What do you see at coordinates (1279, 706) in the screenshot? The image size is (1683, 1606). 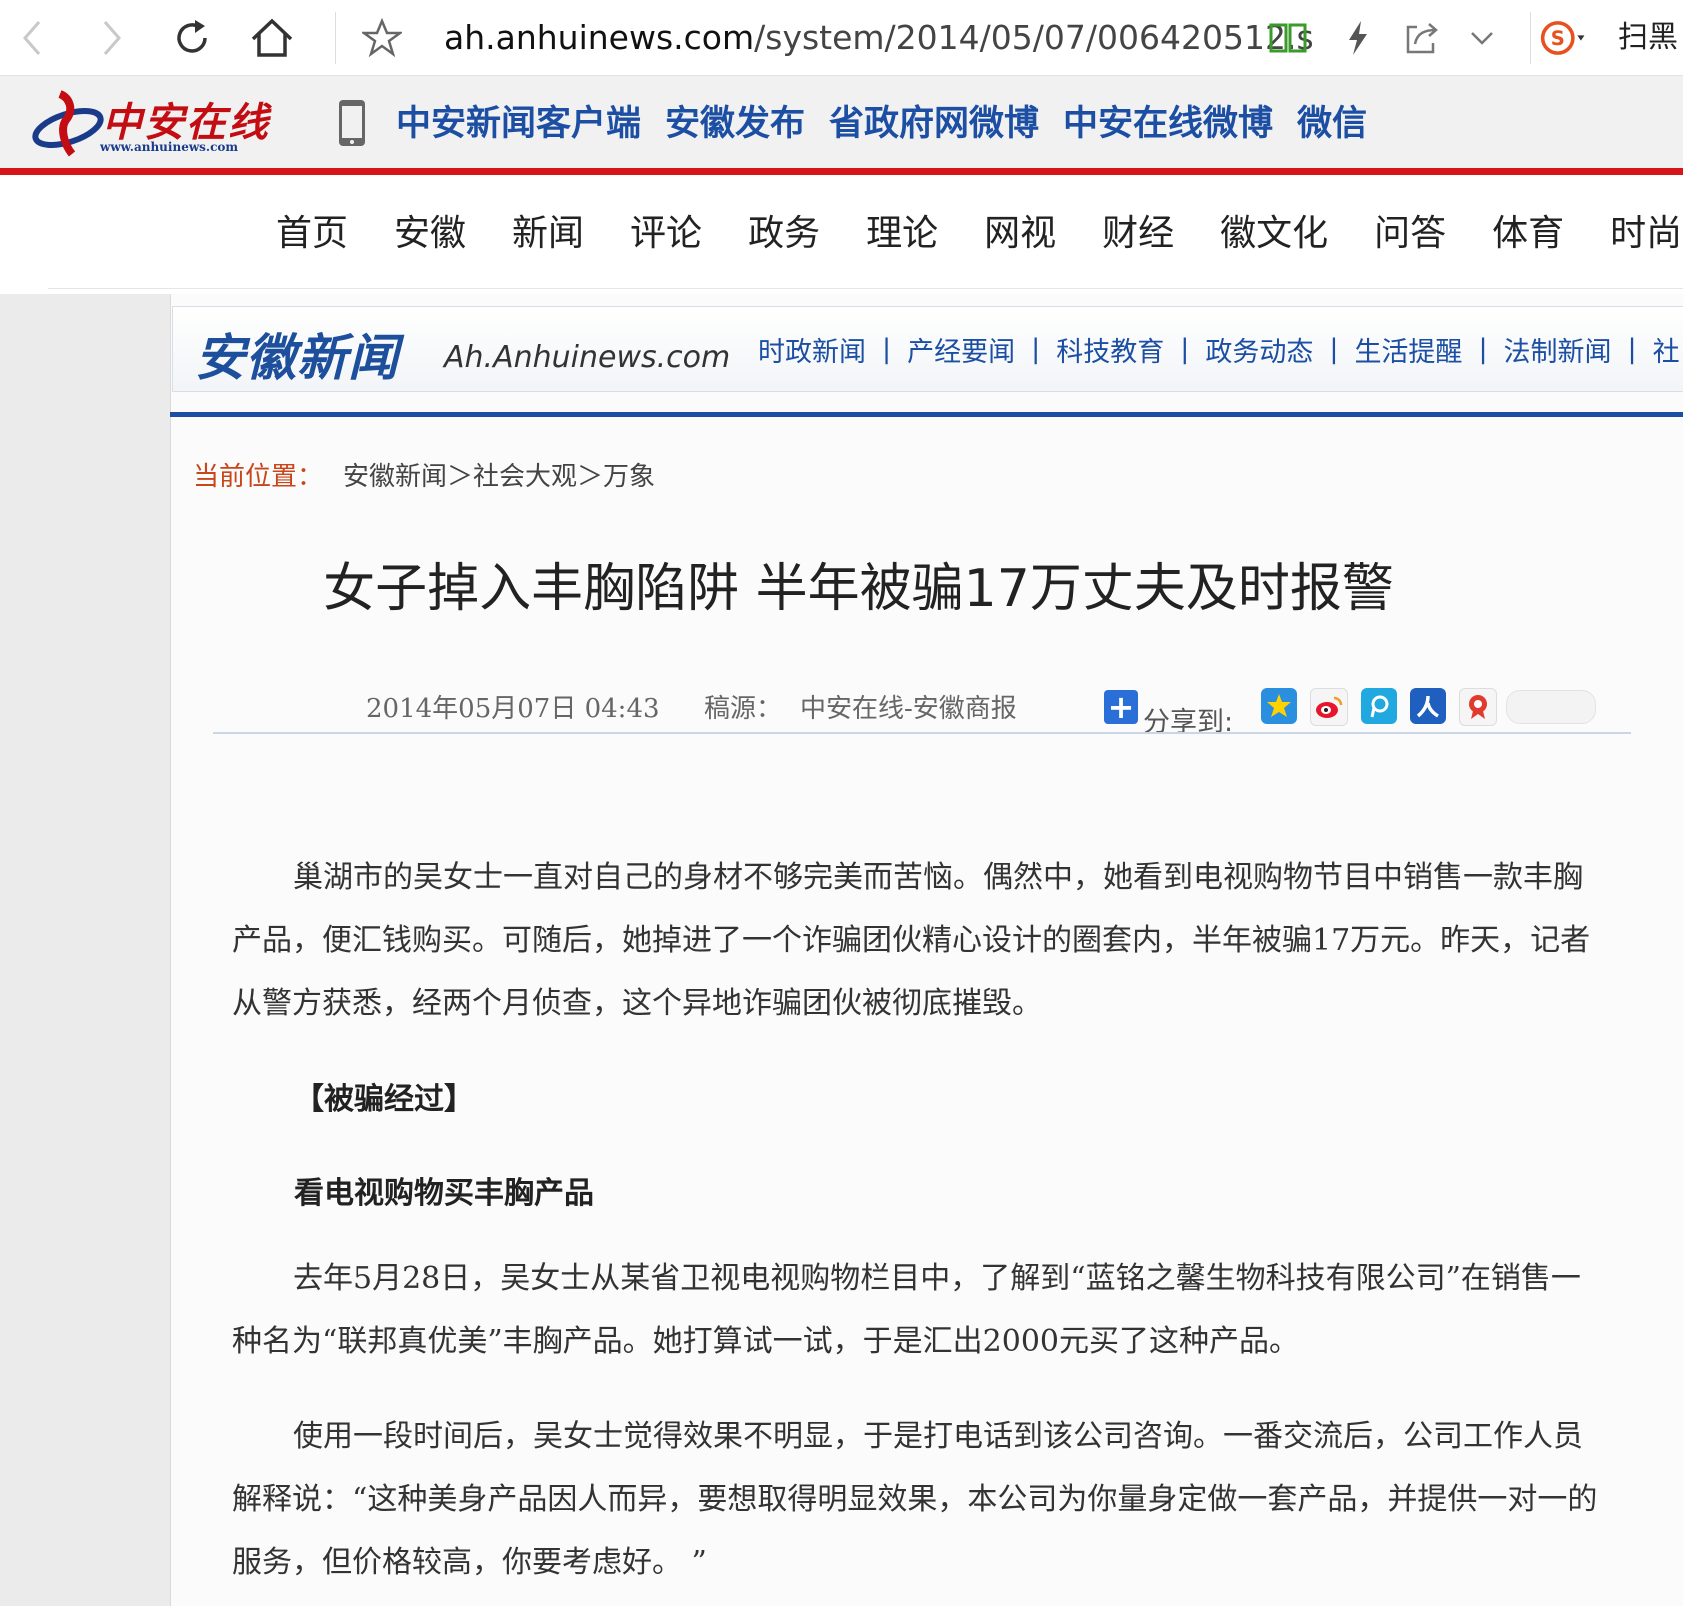 I see `qzone-icon` at bounding box center [1279, 706].